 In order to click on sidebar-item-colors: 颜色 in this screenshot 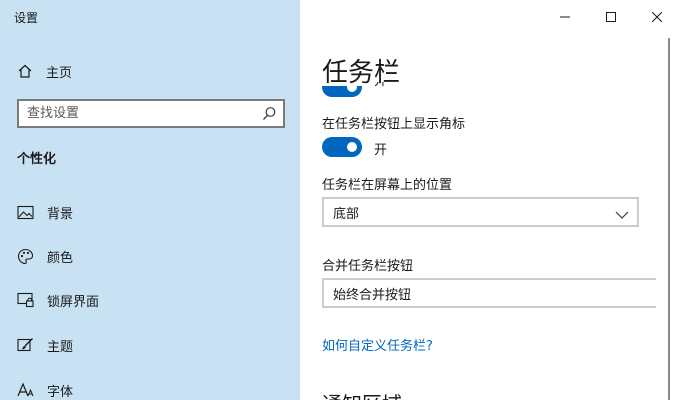, I will do `click(44, 256)`.